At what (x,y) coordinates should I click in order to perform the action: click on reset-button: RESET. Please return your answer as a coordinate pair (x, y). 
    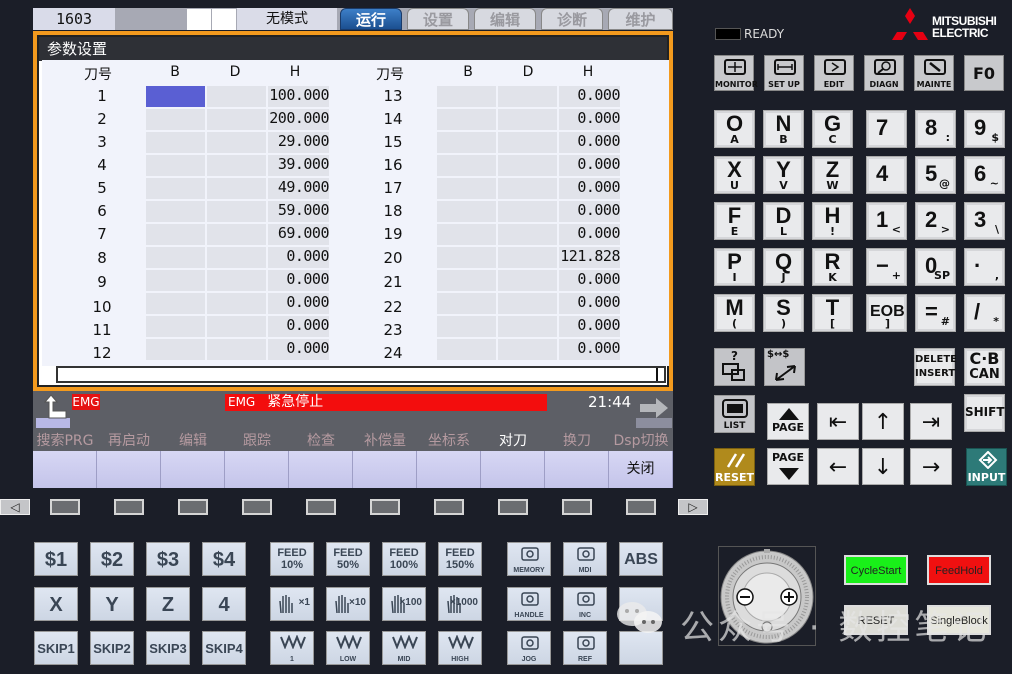
    Looking at the image, I should click on (734, 467).